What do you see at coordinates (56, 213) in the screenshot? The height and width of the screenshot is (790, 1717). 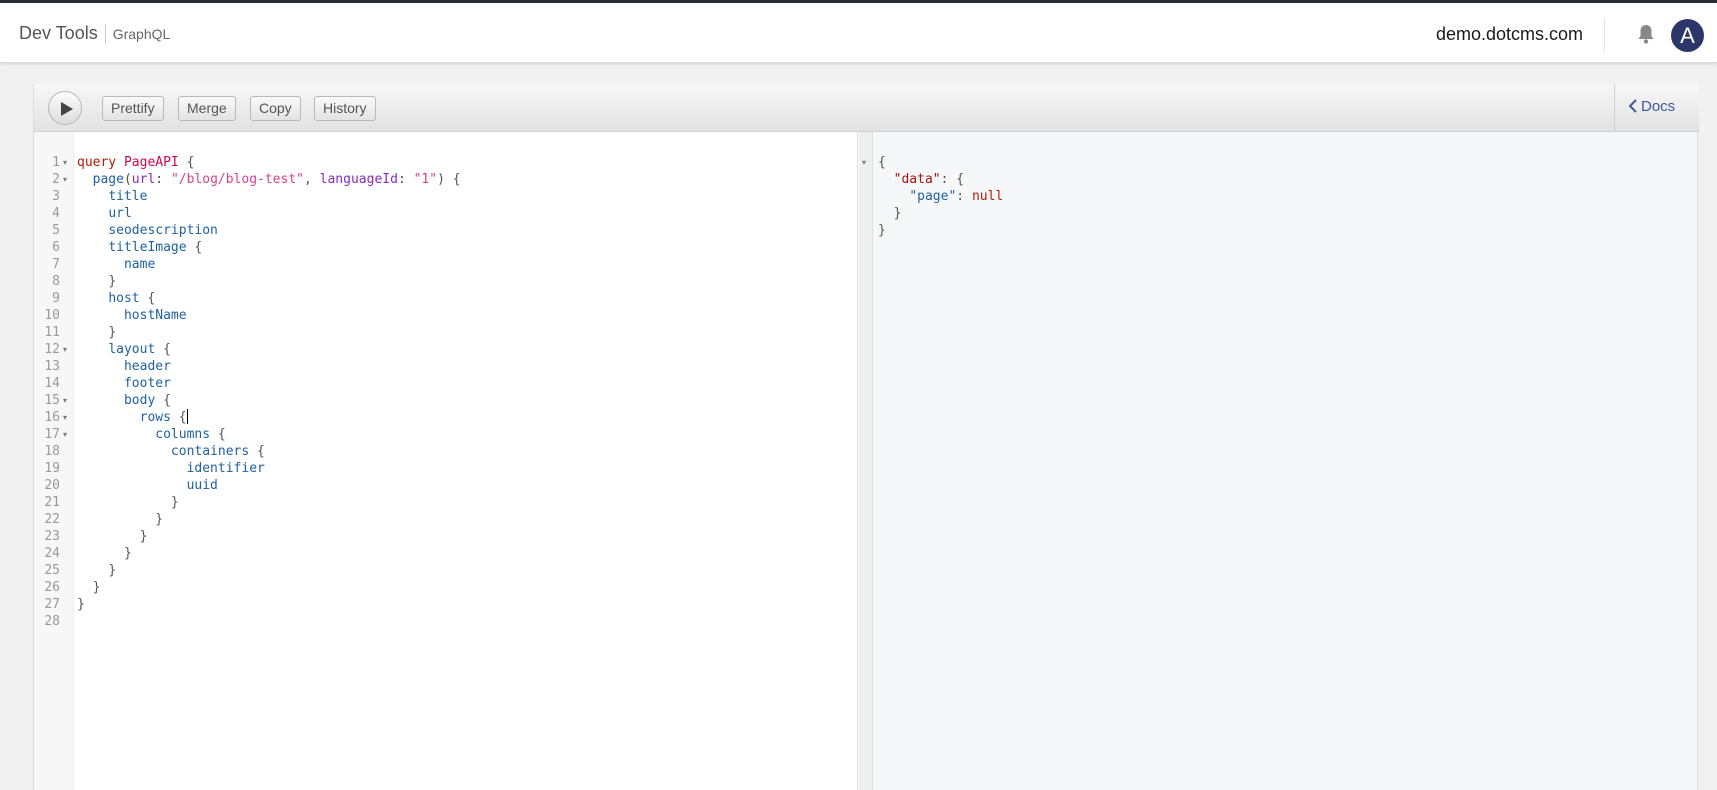 I see `line-number: 4` at bounding box center [56, 213].